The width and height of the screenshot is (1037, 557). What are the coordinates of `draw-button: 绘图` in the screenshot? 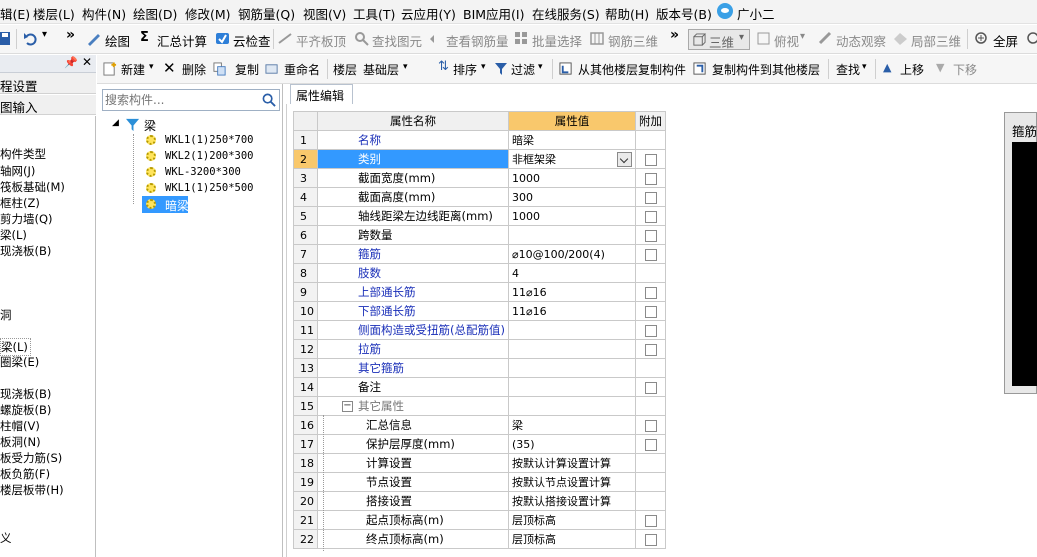 It's located at (117, 40).